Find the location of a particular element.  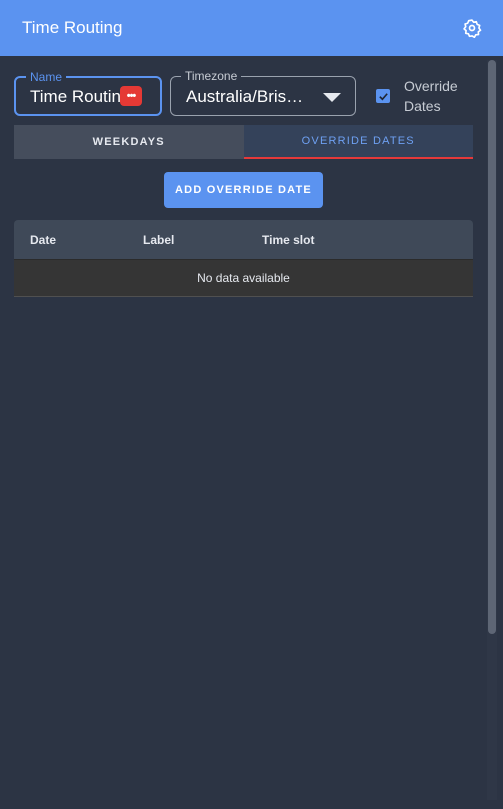

name-label: Name is located at coordinates (46, 77).